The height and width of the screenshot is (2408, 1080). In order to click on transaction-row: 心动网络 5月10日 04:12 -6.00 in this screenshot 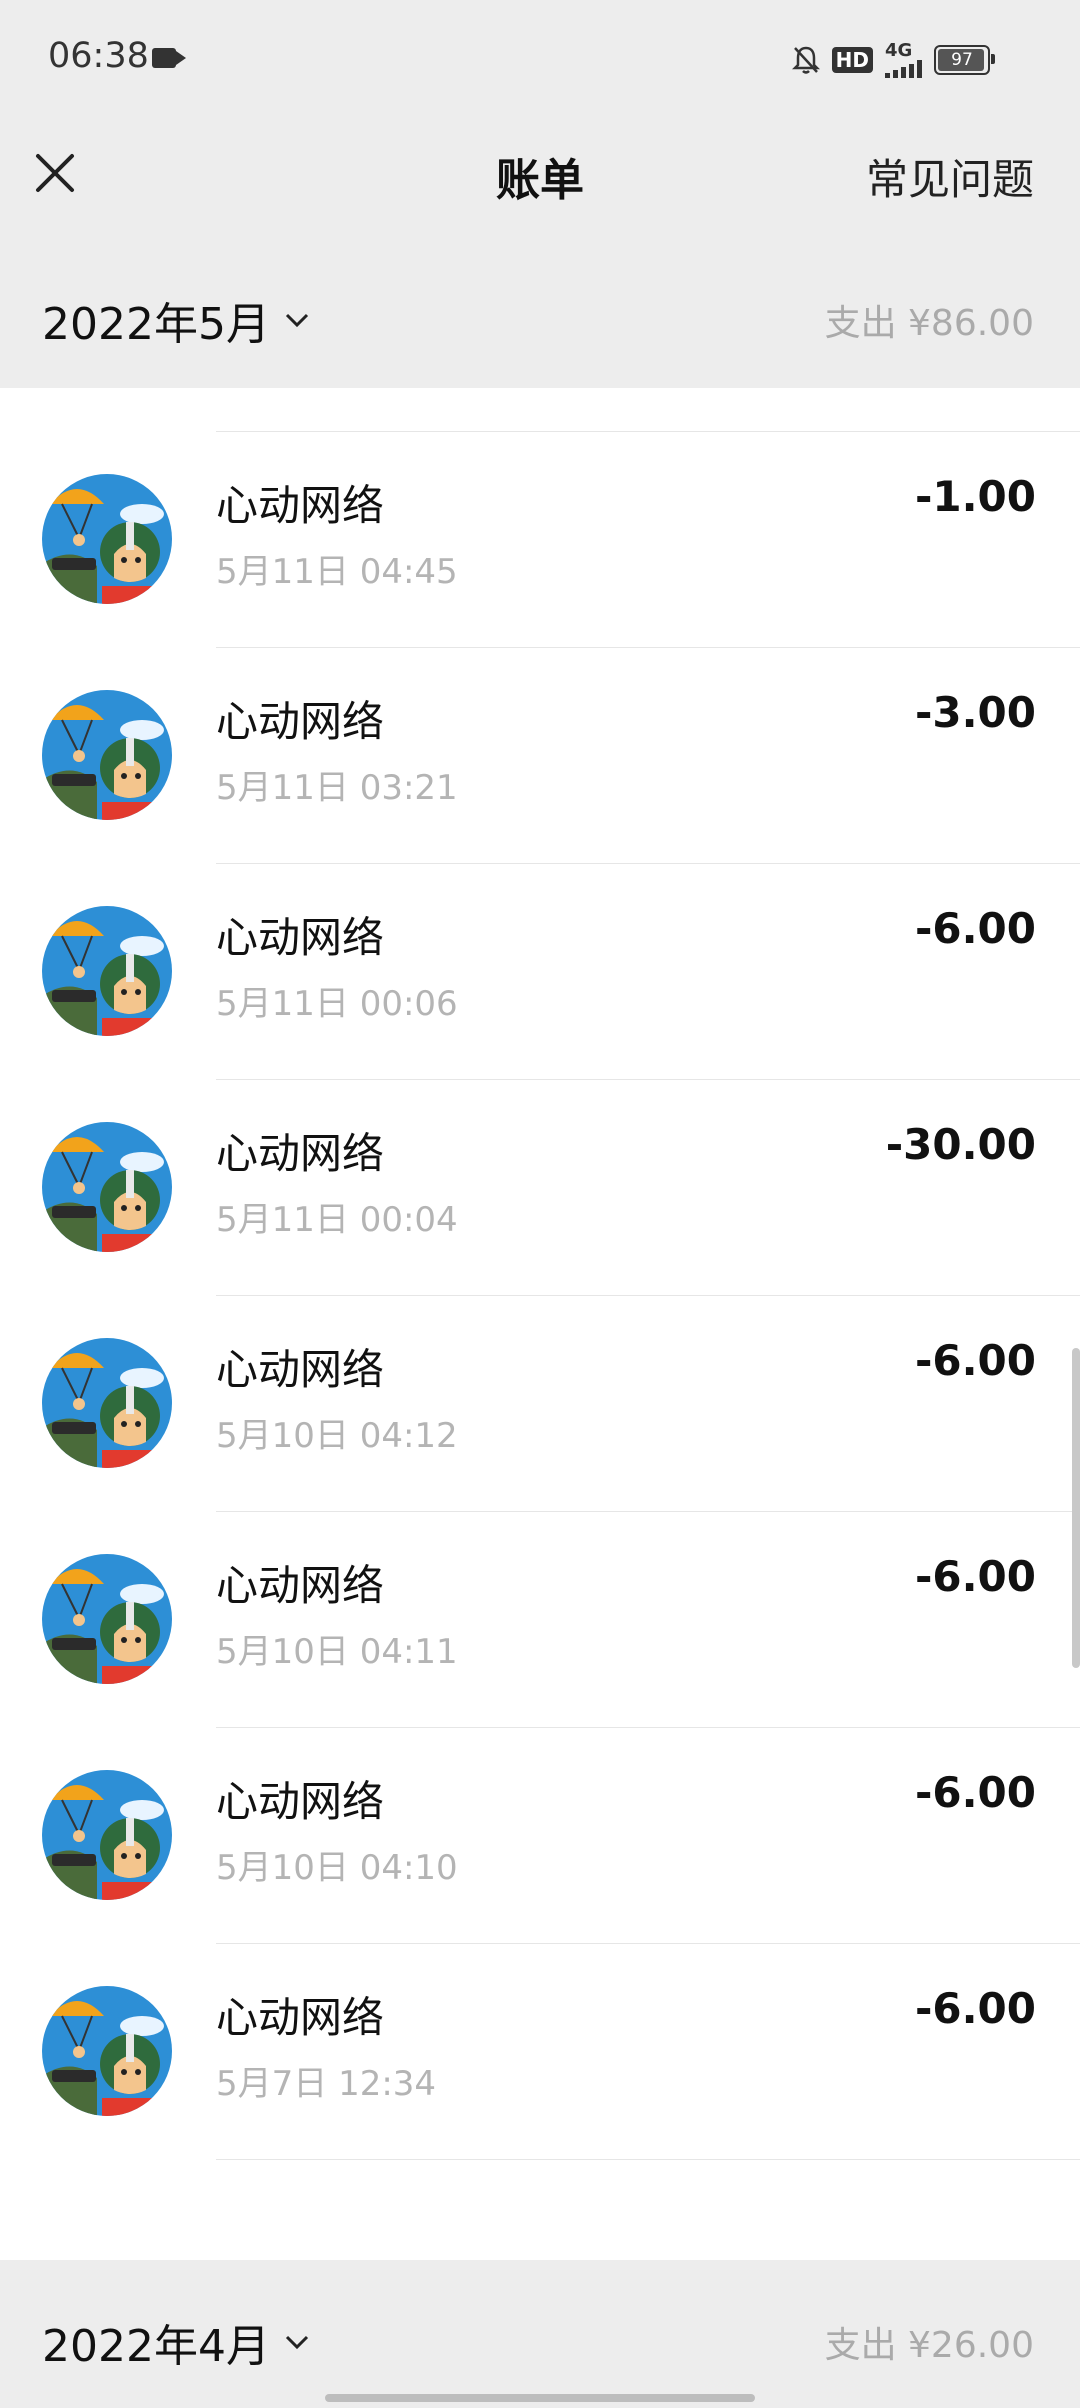, I will do `click(540, 1404)`.